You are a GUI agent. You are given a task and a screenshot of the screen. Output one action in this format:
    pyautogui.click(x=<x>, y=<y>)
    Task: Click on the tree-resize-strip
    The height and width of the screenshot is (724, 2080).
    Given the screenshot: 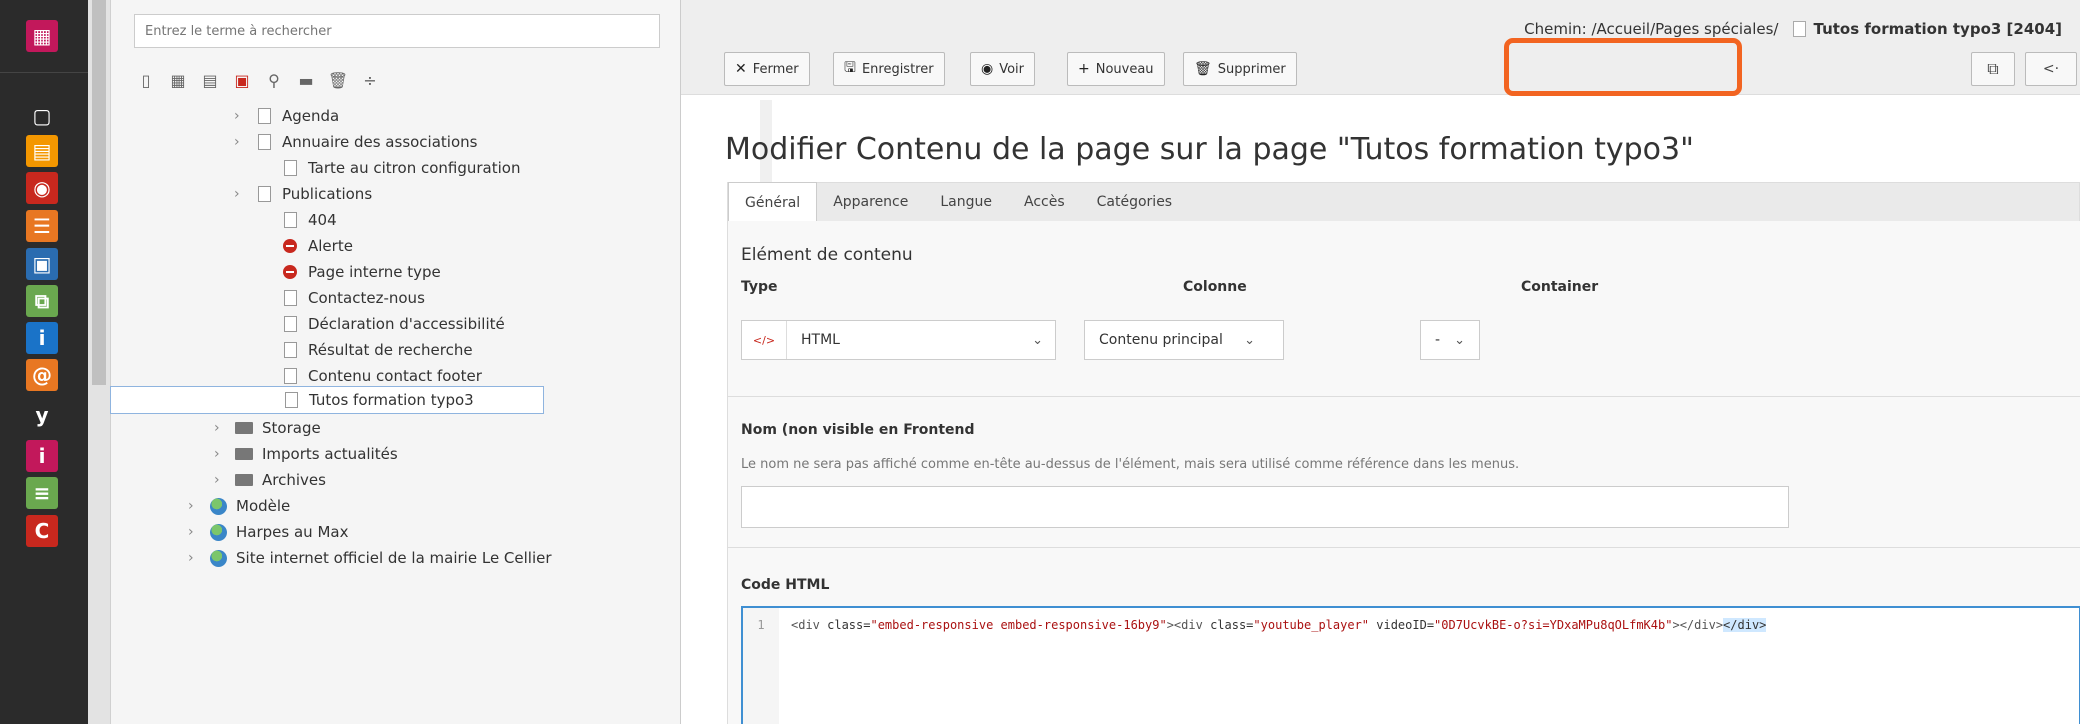 What is the action you would take?
    pyautogui.click(x=99, y=362)
    